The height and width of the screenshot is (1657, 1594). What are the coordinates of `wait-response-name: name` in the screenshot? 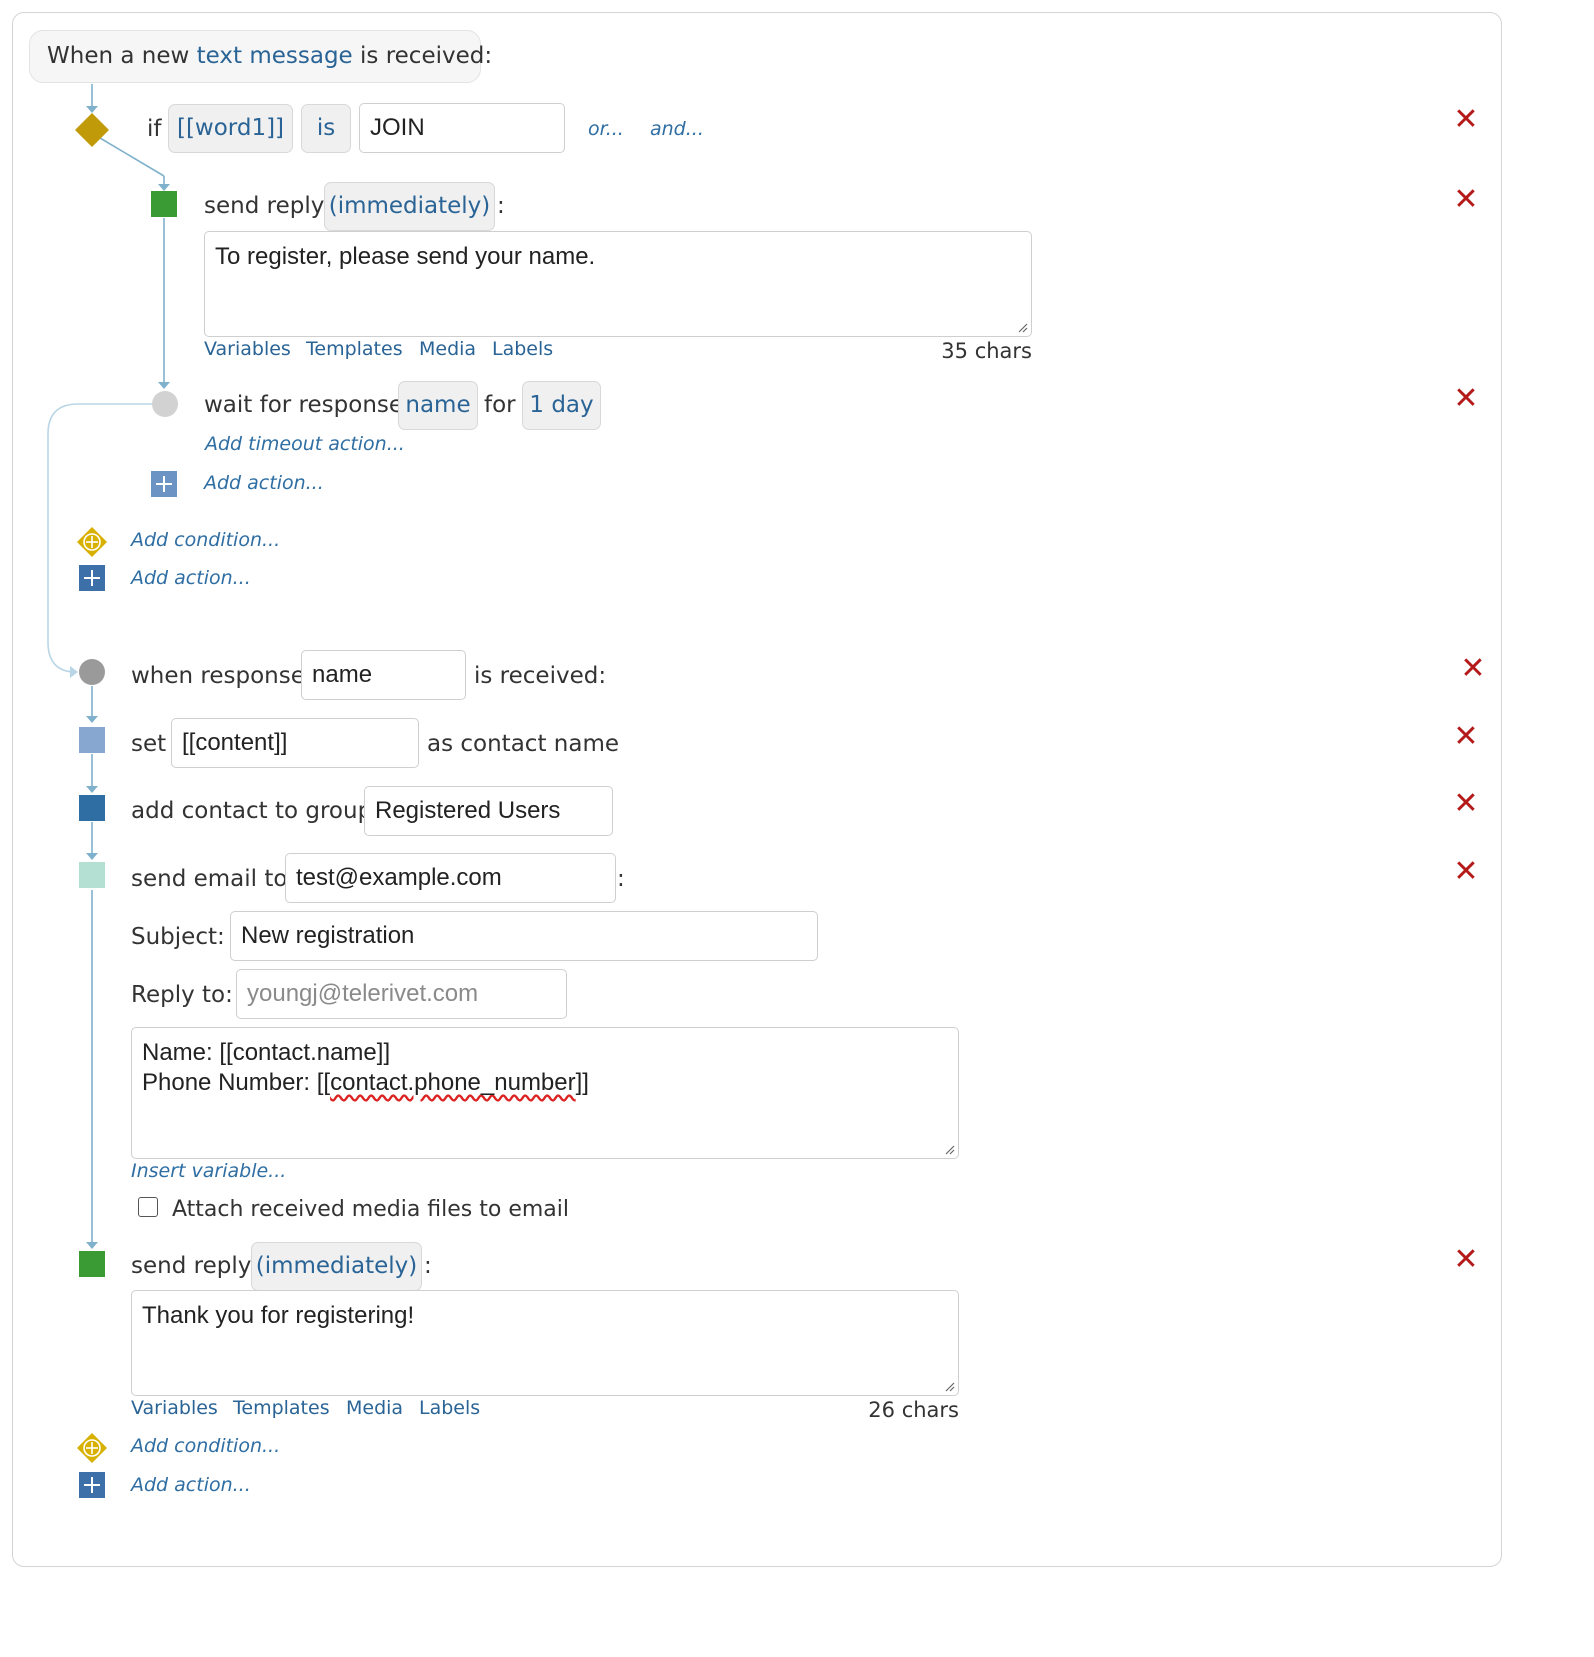 It's located at (438, 405).